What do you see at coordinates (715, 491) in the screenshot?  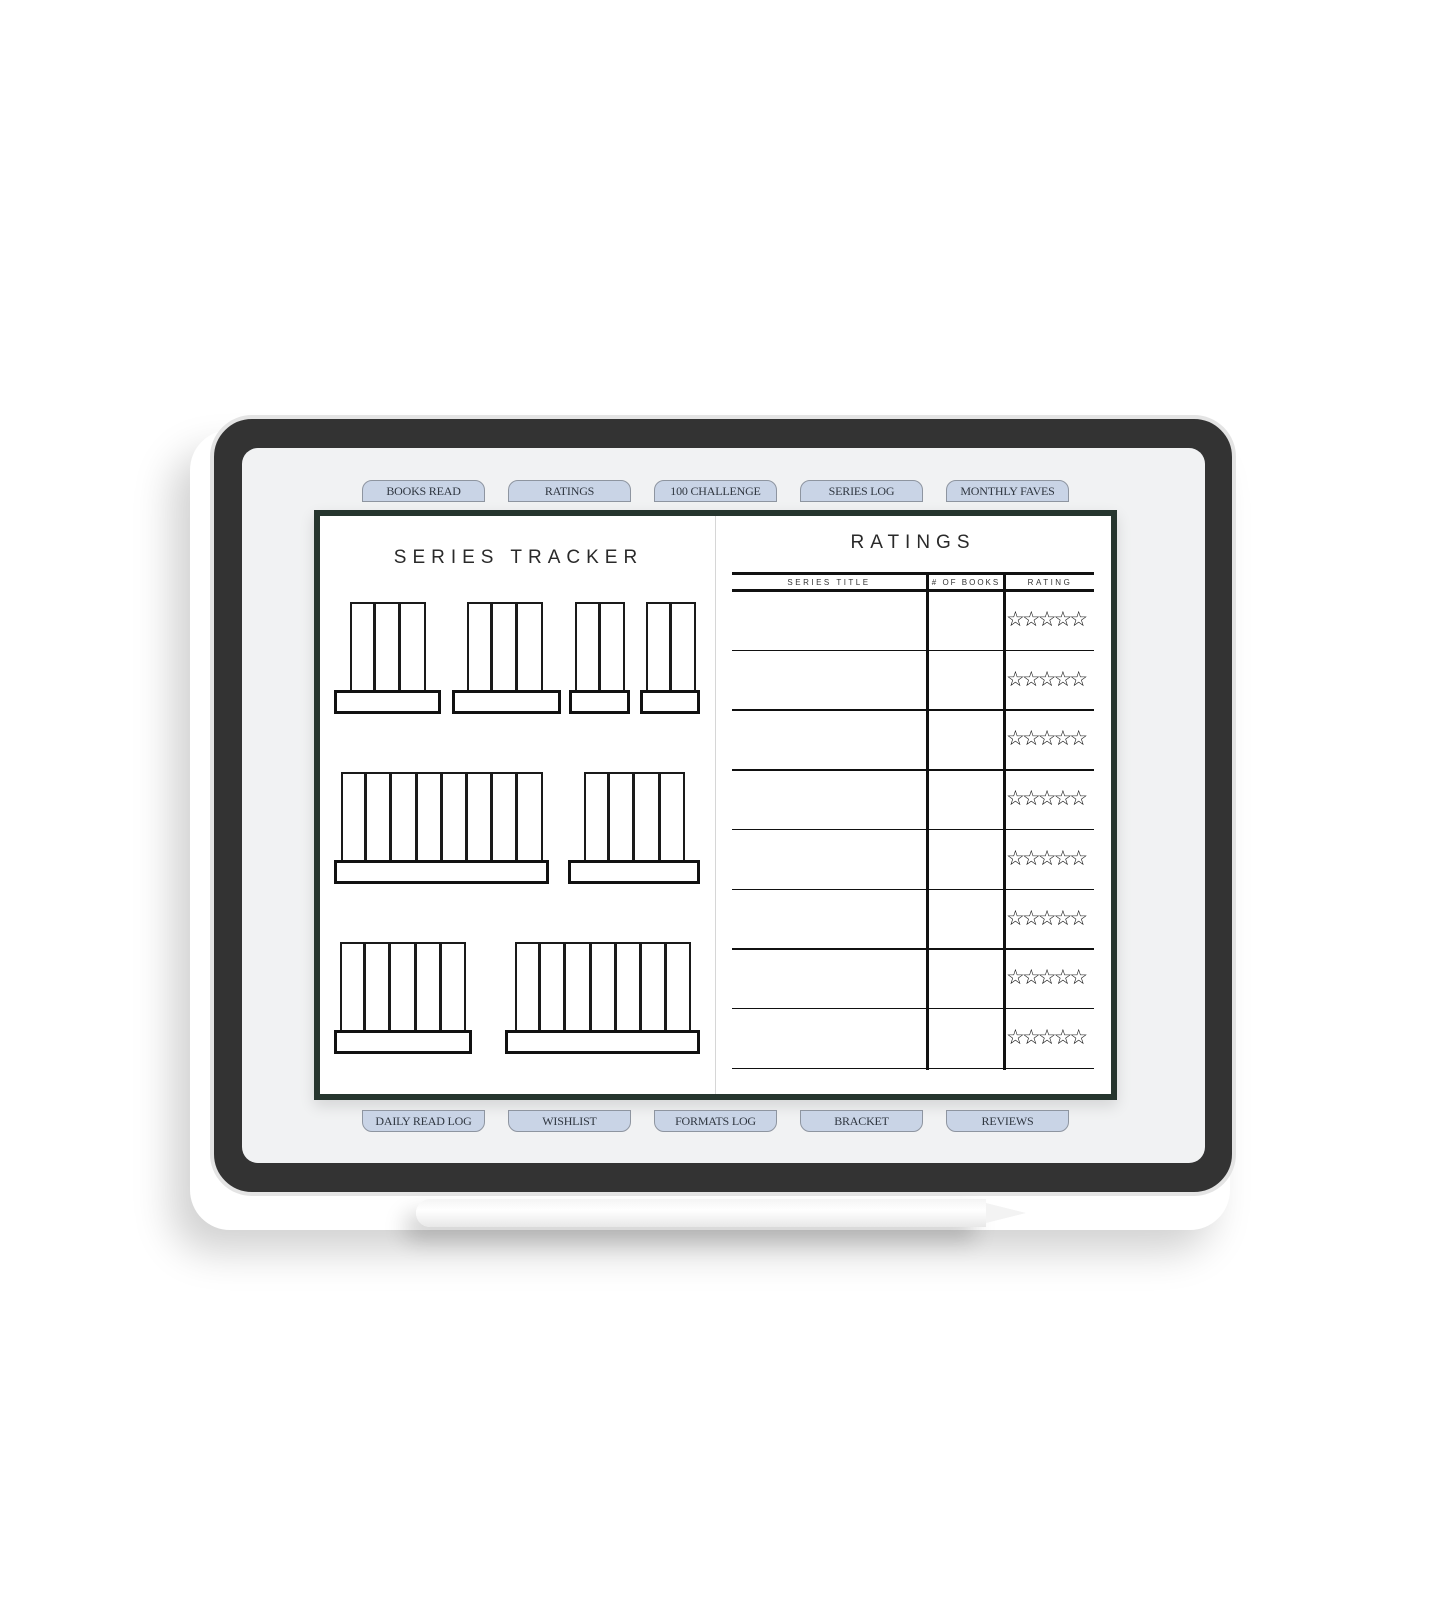 I see `tab-100-challenge: 100 CHALLENGE` at bounding box center [715, 491].